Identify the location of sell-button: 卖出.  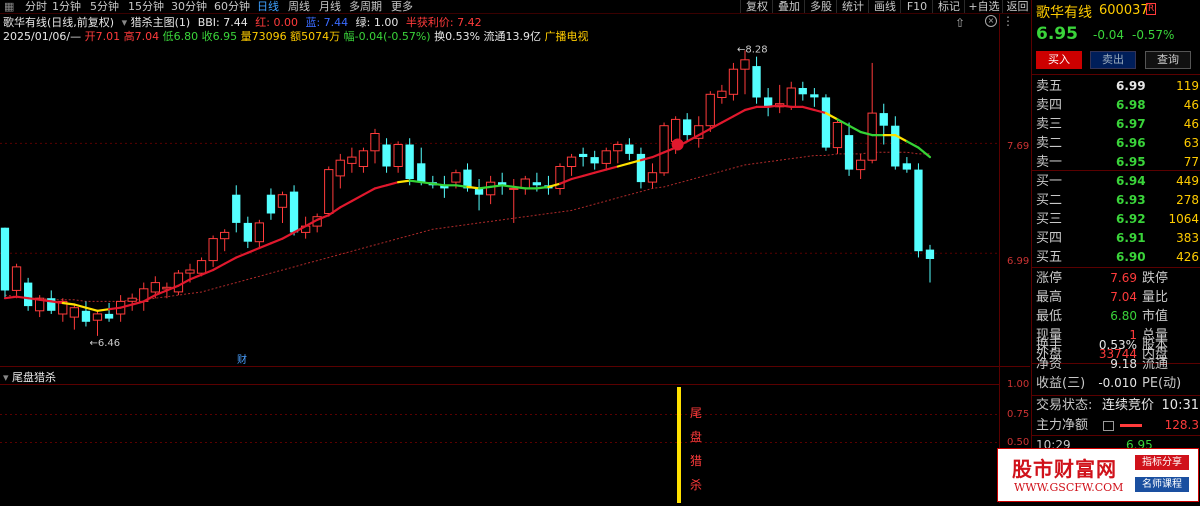
(1113, 60).